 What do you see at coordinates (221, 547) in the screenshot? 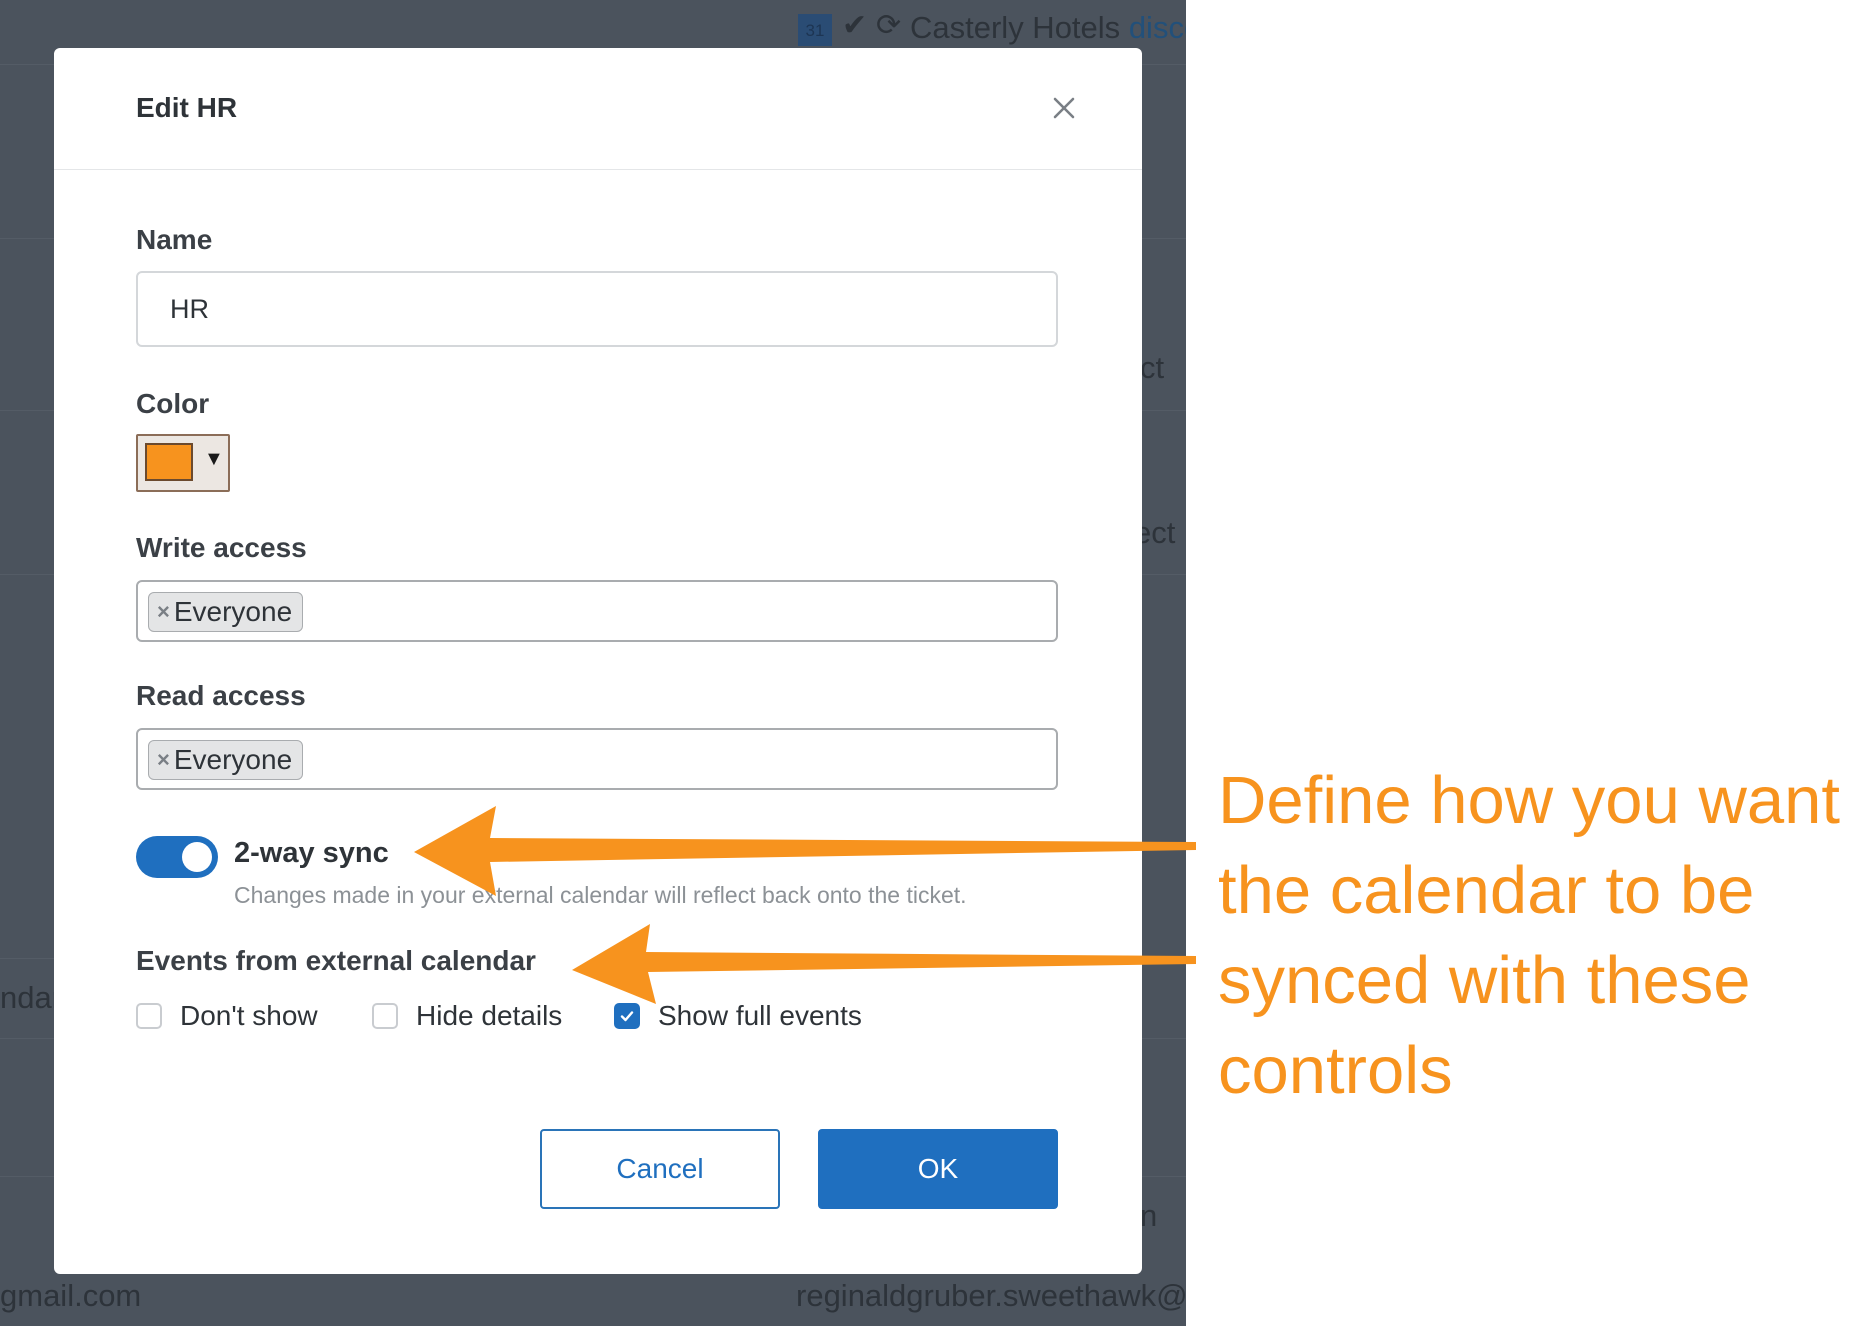
I see `write-access-label: Write access` at bounding box center [221, 547].